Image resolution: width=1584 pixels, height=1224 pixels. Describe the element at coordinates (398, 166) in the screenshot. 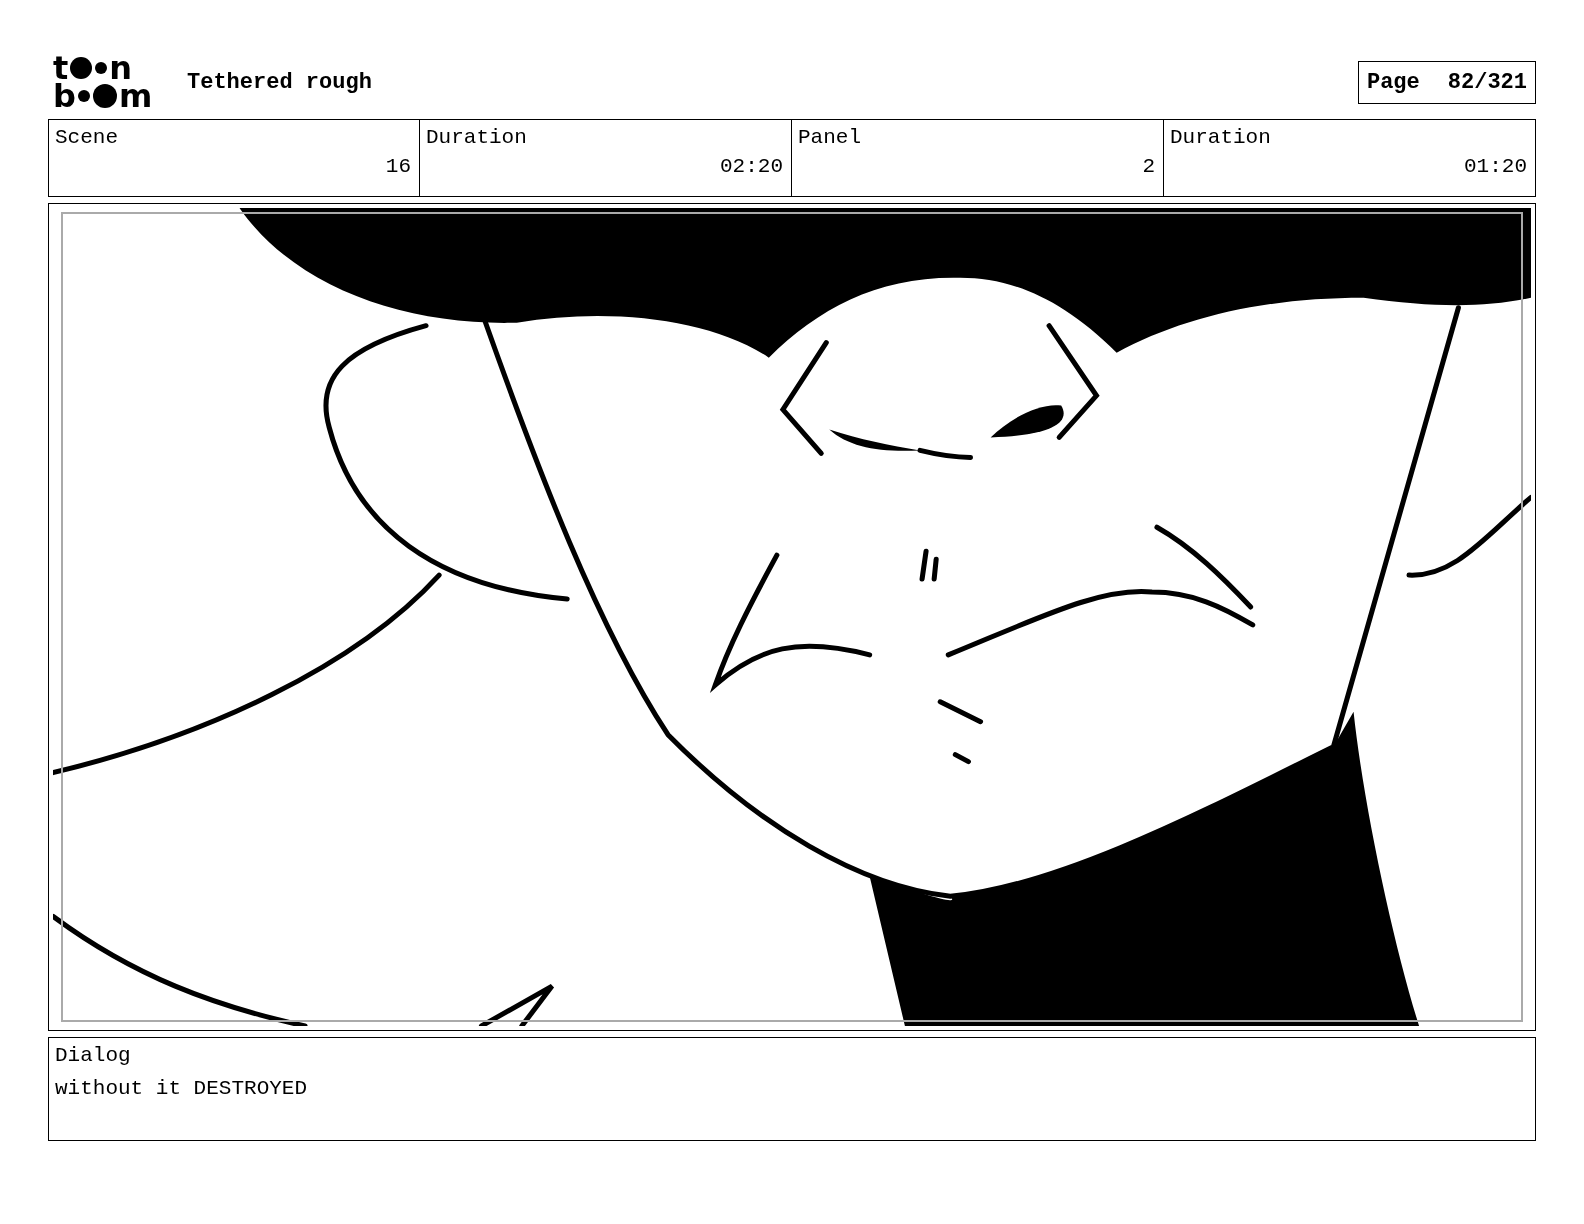

I see `table-cell: 16` at that location.